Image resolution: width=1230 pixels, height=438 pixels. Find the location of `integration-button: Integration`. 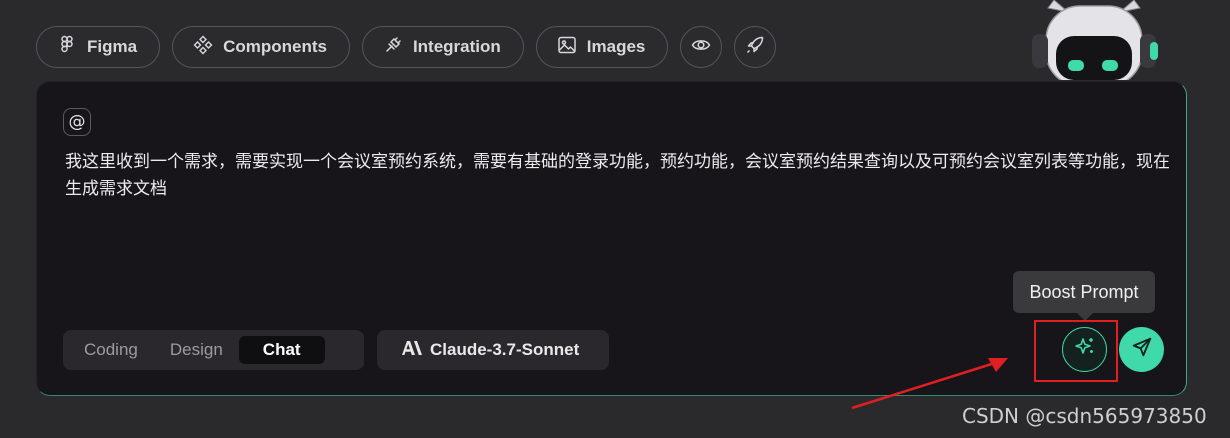

integration-button: Integration is located at coordinates (442, 47).